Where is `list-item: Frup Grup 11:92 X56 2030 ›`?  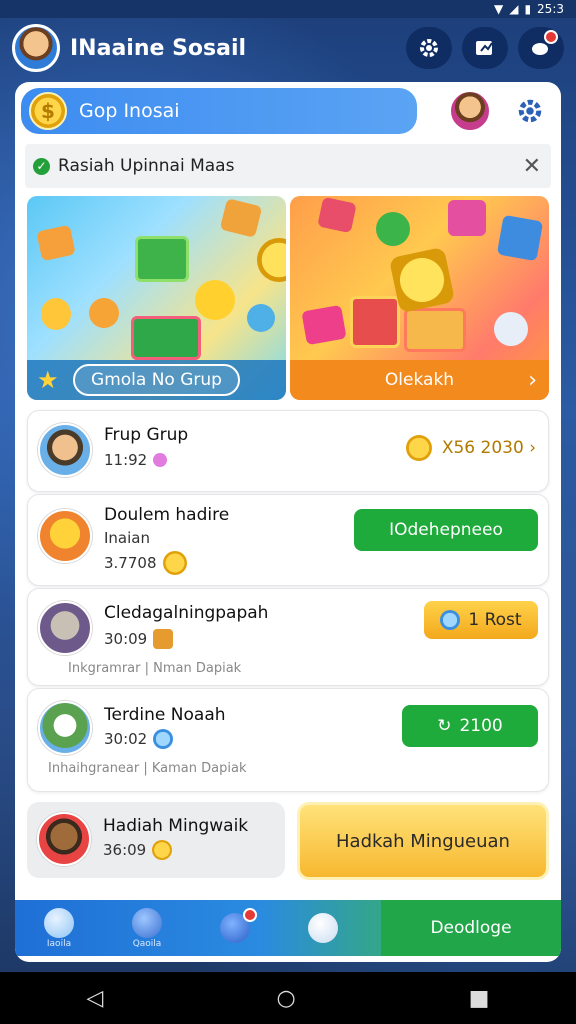
list-item: Frup Grup 11:92 X56 2030 › is located at coordinates (288, 451).